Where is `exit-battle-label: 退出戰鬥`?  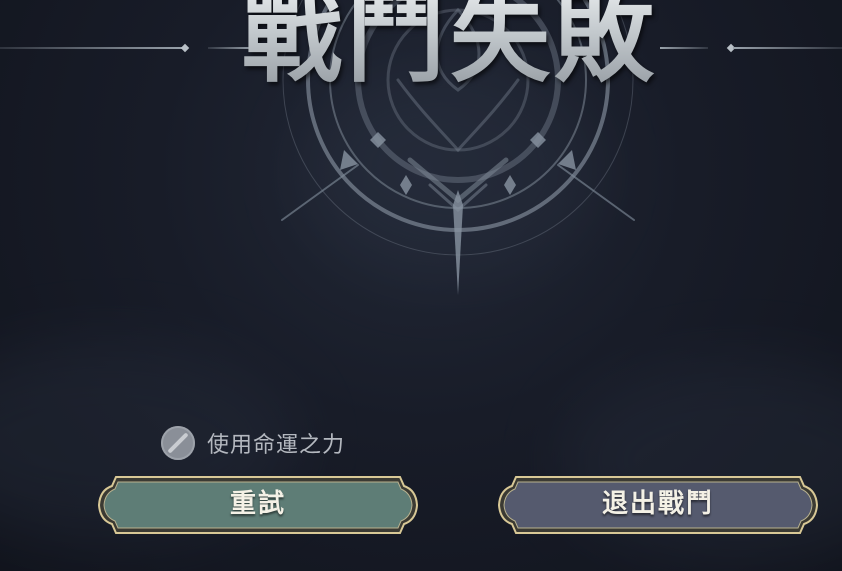 exit-battle-label: 退出戰鬥 is located at coordinates (657, 504).